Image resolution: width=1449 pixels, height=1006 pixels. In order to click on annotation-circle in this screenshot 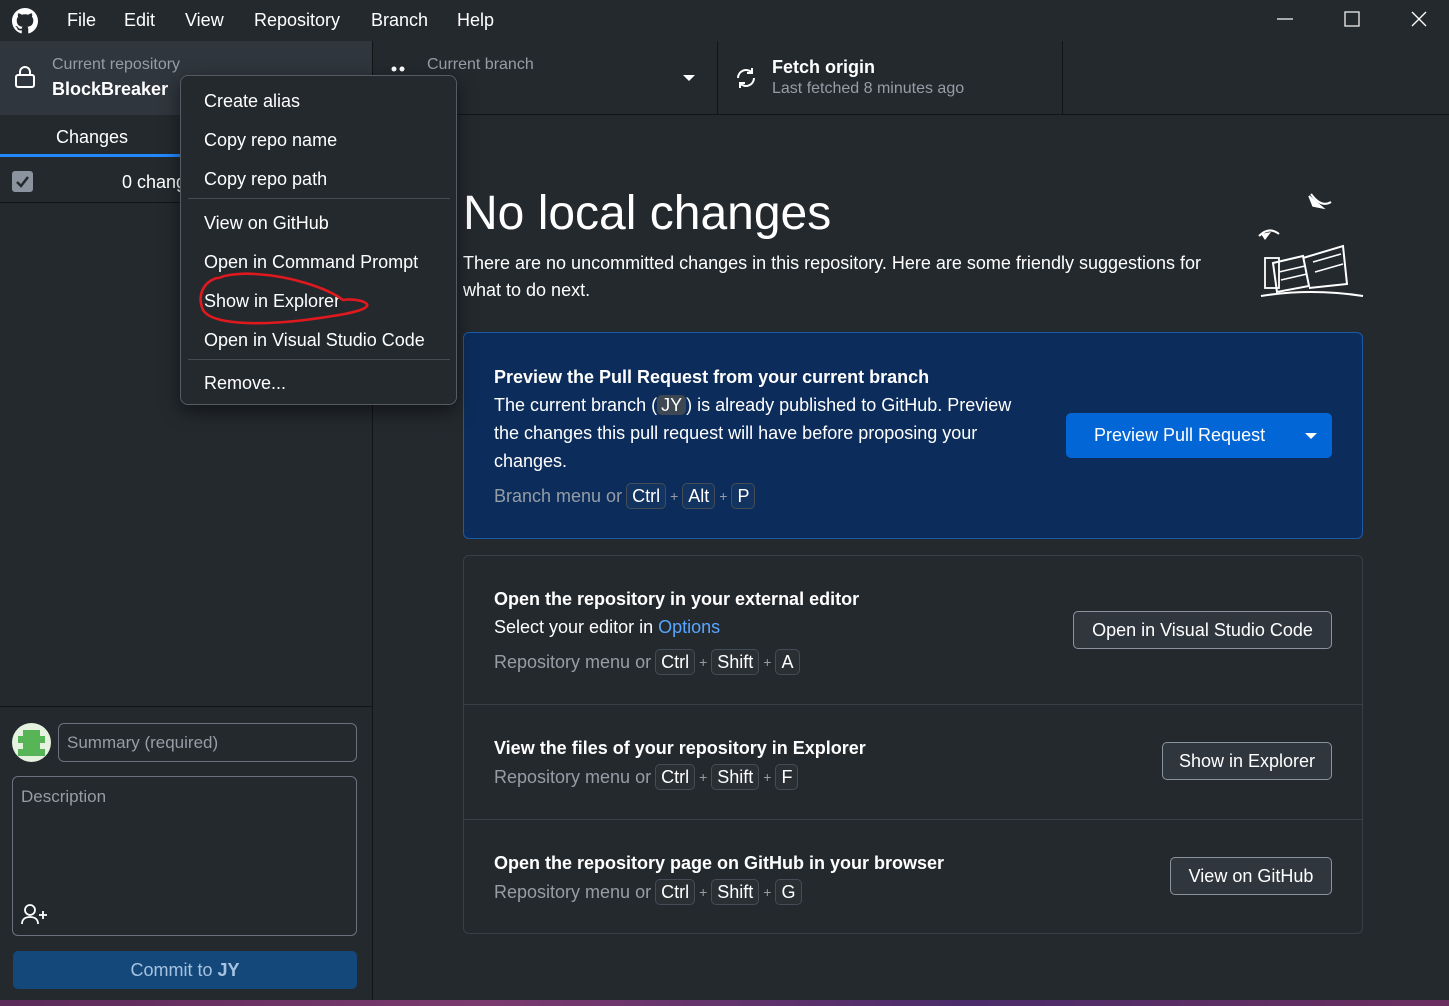, I will do `click(284, 300)`.